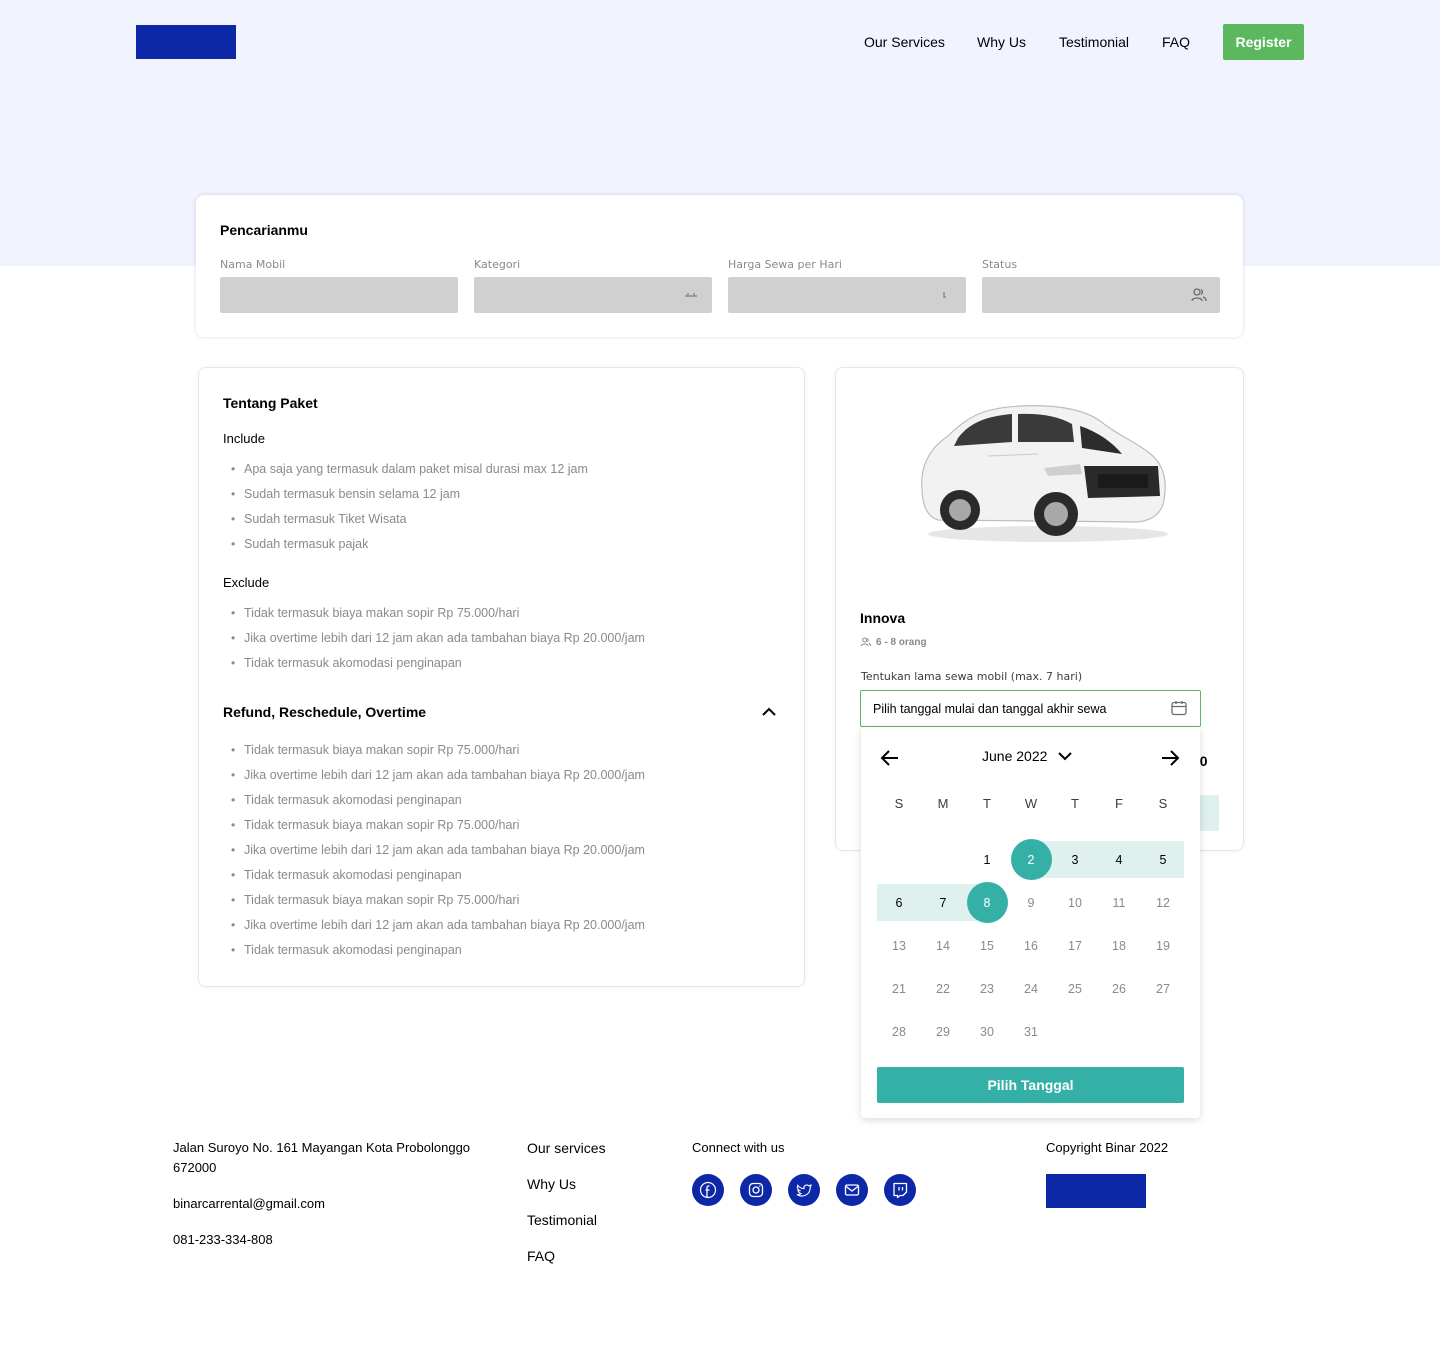 This screenshot has width=1440, height=1366. Describe the element at coordinates (1031, 902) in the screenshot. I see `calendar-day: 9` at that location.